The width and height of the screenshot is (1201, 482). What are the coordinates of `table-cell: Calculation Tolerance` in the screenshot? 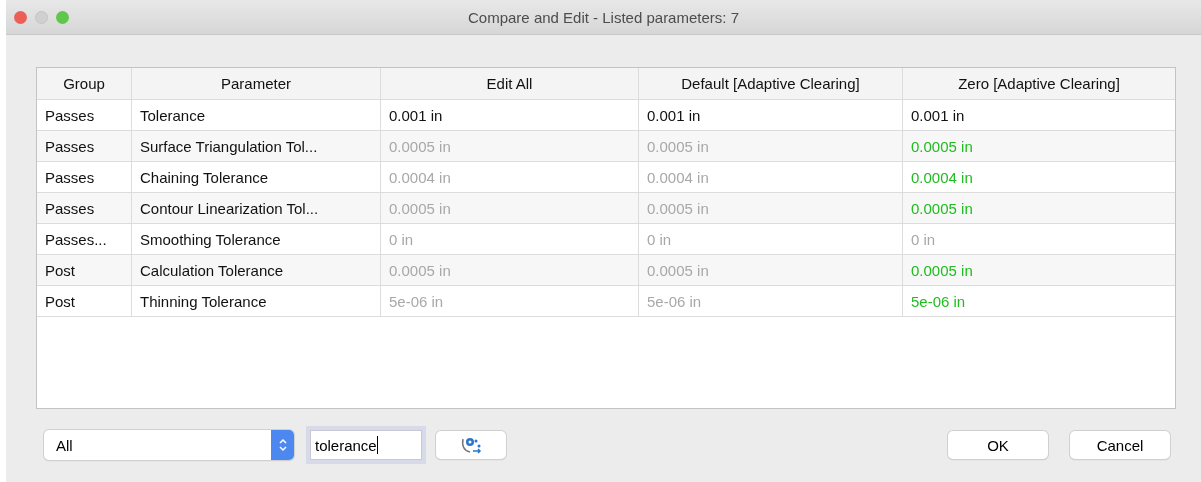 It's located at (256, 270).